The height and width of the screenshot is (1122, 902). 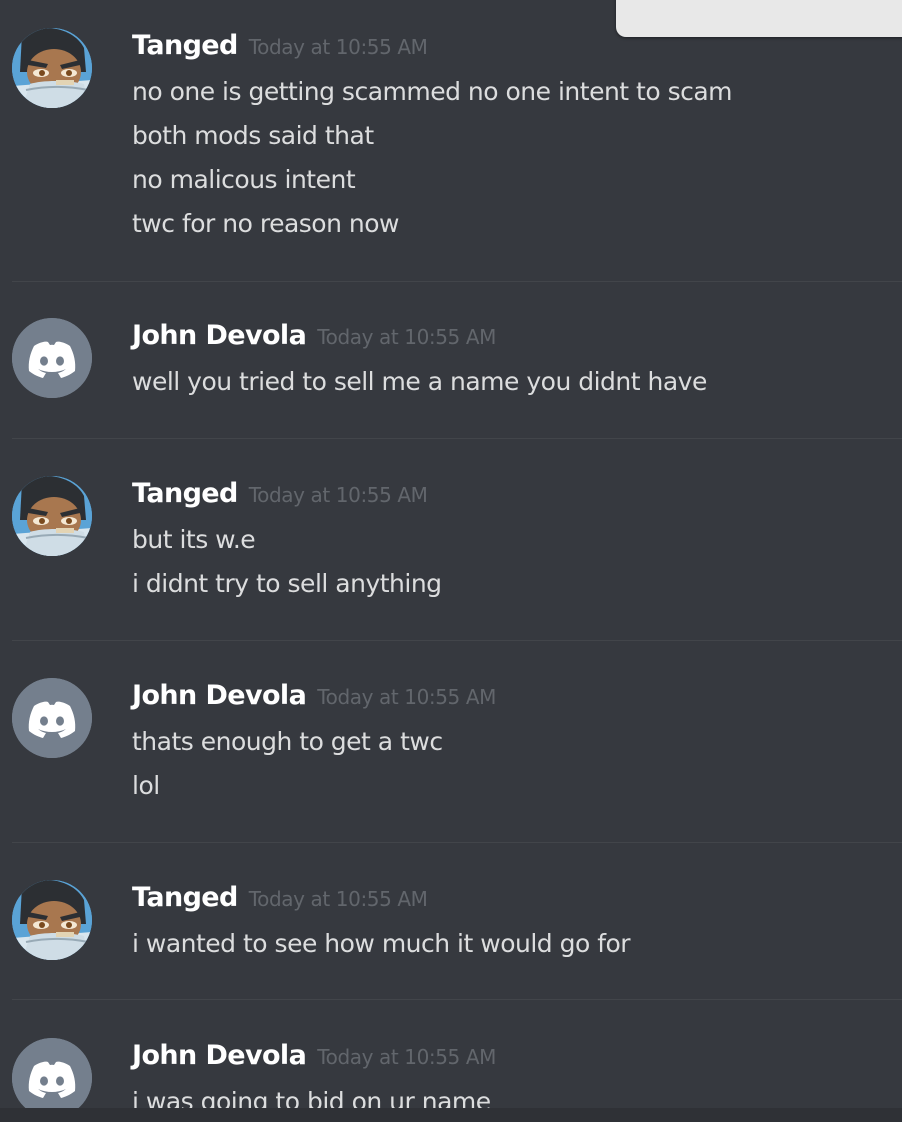 What do you see at coordinates (265, 223) in the screenshot?
I see `message-line: twc for no reason now` at bounding box center [265, 223].